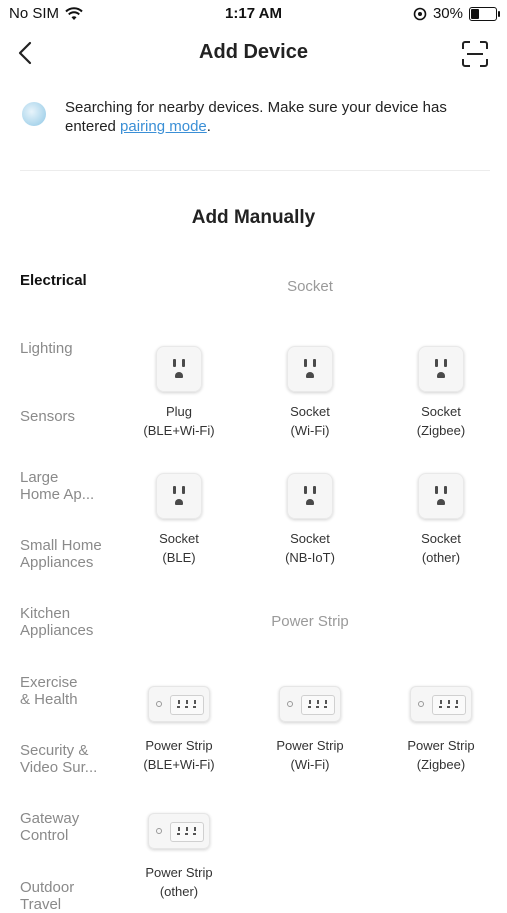 Image resolution: width=507 pixels, height=913 pixels. I want to click on sidebar-item-outdoor-travel: Outdoor Travel, so click(75, 896).